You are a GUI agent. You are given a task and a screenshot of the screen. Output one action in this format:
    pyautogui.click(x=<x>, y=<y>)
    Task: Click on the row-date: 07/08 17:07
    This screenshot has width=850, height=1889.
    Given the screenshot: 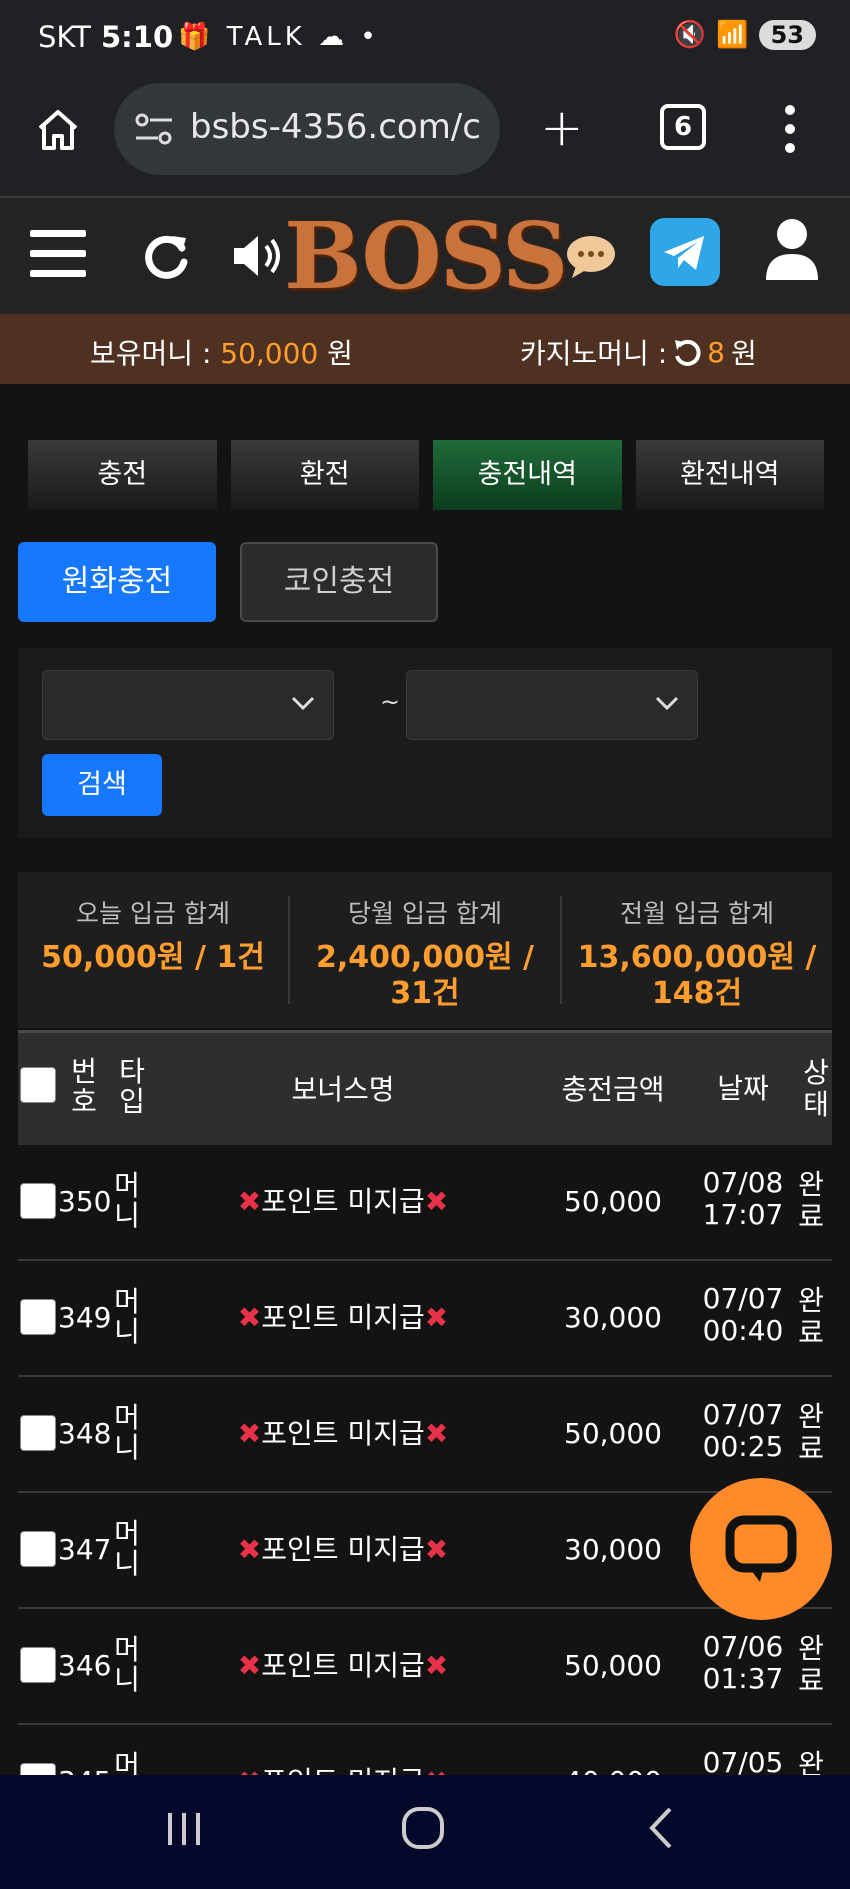 What is the action you would take?
    pyautogui.click(x=743, y=1199)
    